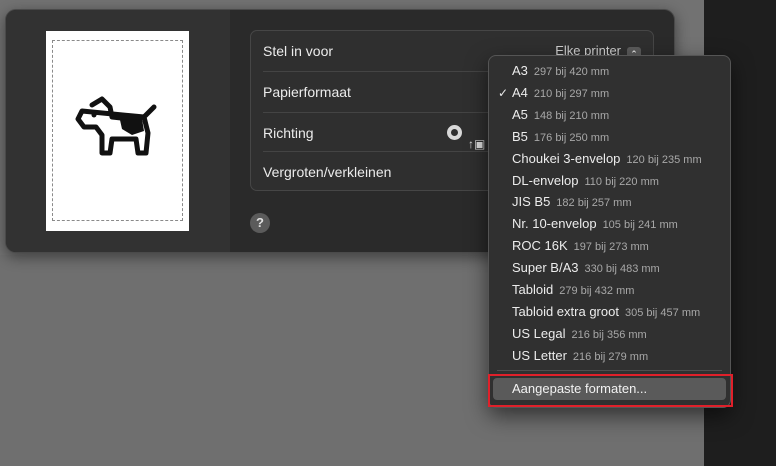 This screenshot has height=466, width=776. What do you see at coordinates (545, 268) in the screenshot?
I see `paper-size-name: Super B/A3` at bounding box center [545, 268].